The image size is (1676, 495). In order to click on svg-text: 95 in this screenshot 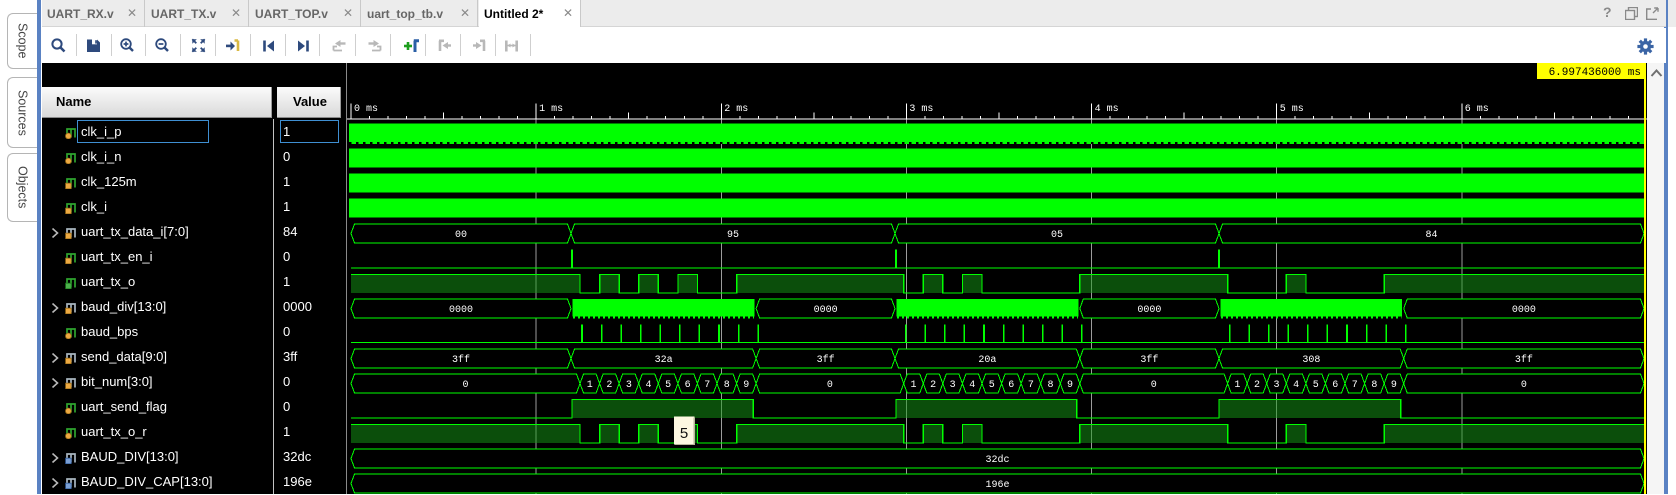, I will do `click(733, 235)`.